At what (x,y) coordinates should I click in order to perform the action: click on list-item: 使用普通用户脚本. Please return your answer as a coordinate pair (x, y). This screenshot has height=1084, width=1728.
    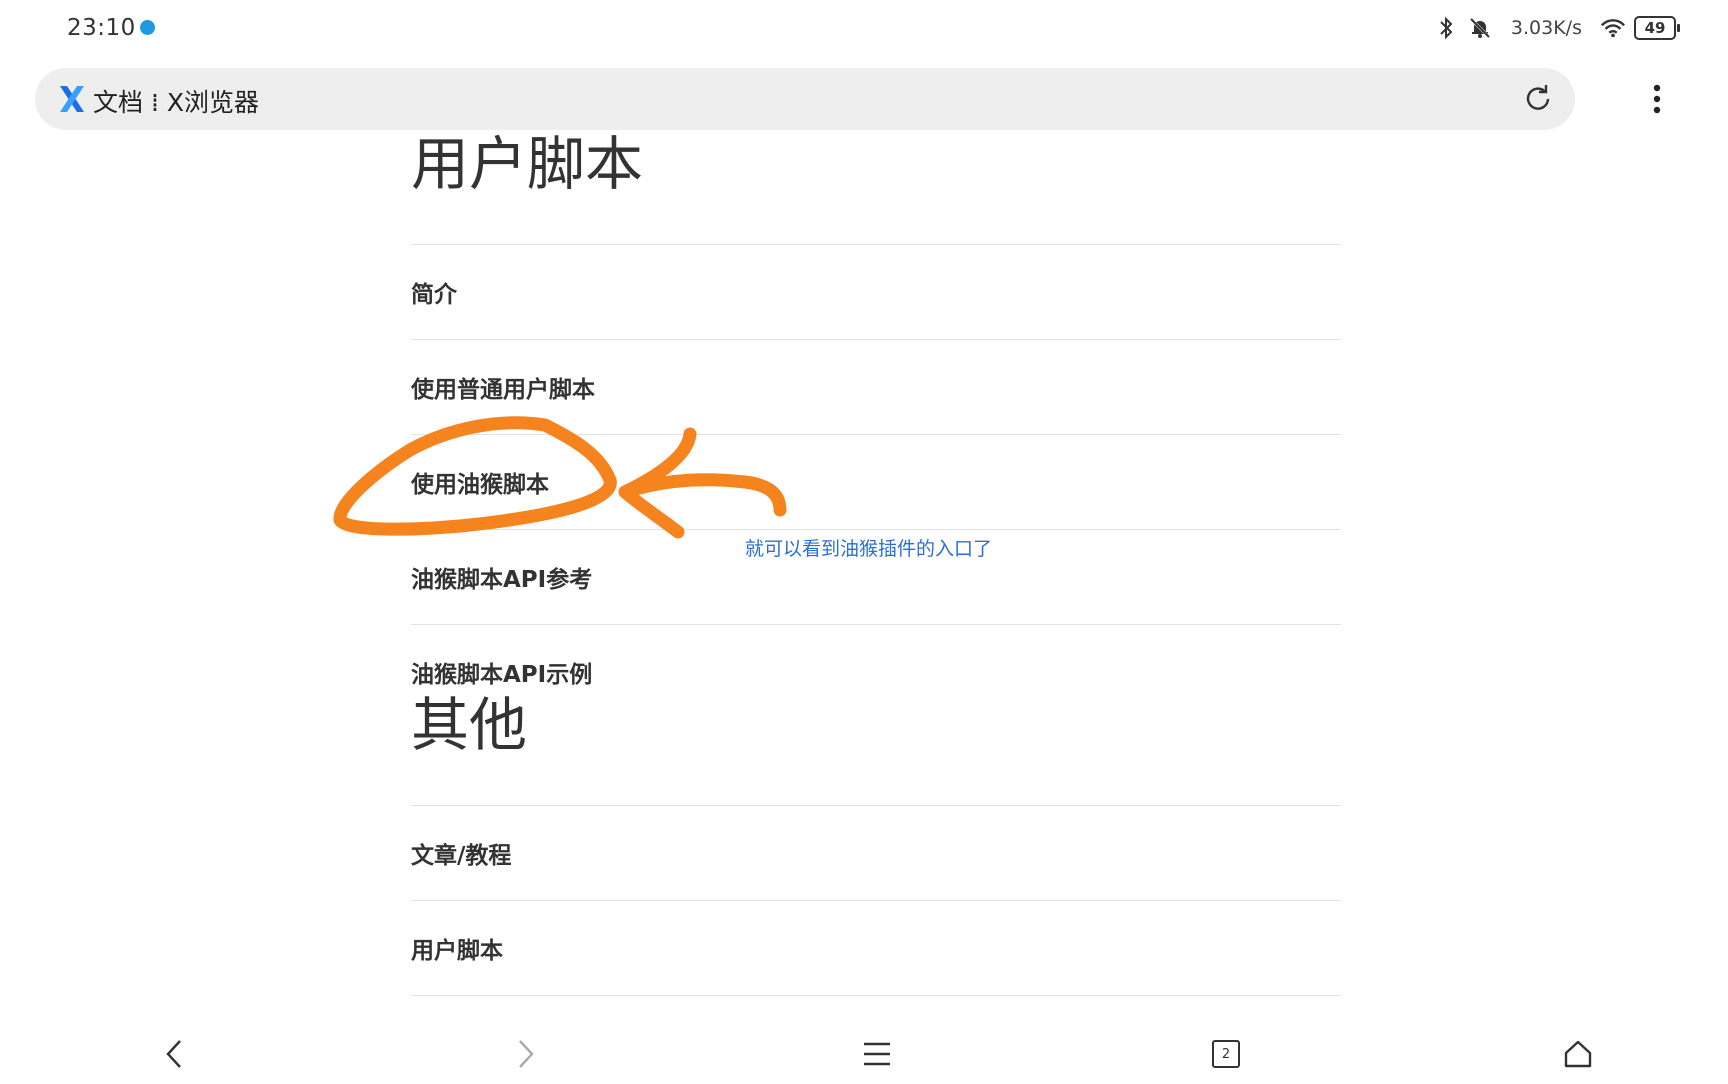
    Looking at the image, I should click on (876, 386).